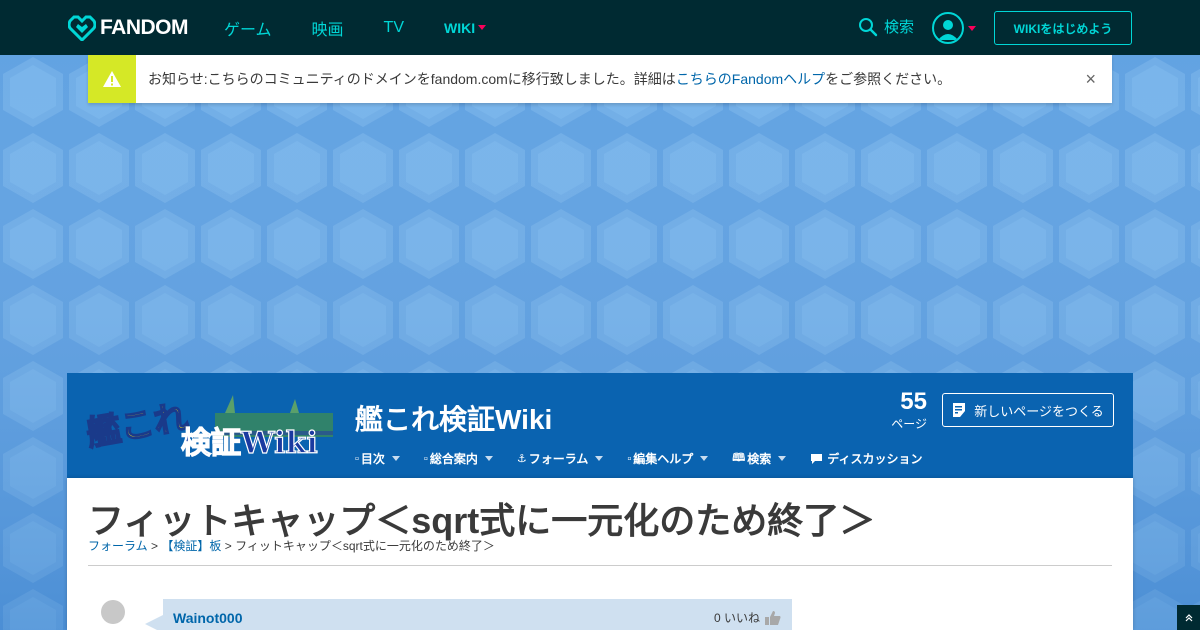  I want to click on fandom-heart-icon, so click(82, 28).